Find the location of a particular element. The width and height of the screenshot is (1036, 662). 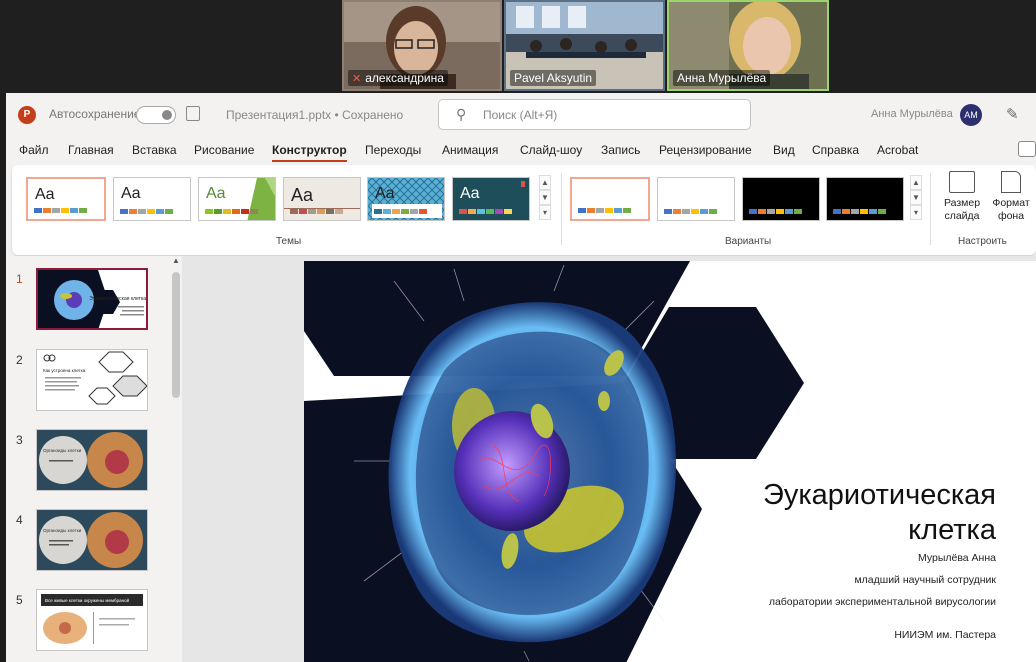

slide-thumbnail-2: 2 Как устроена клетка is located at coordinates (87, 381).